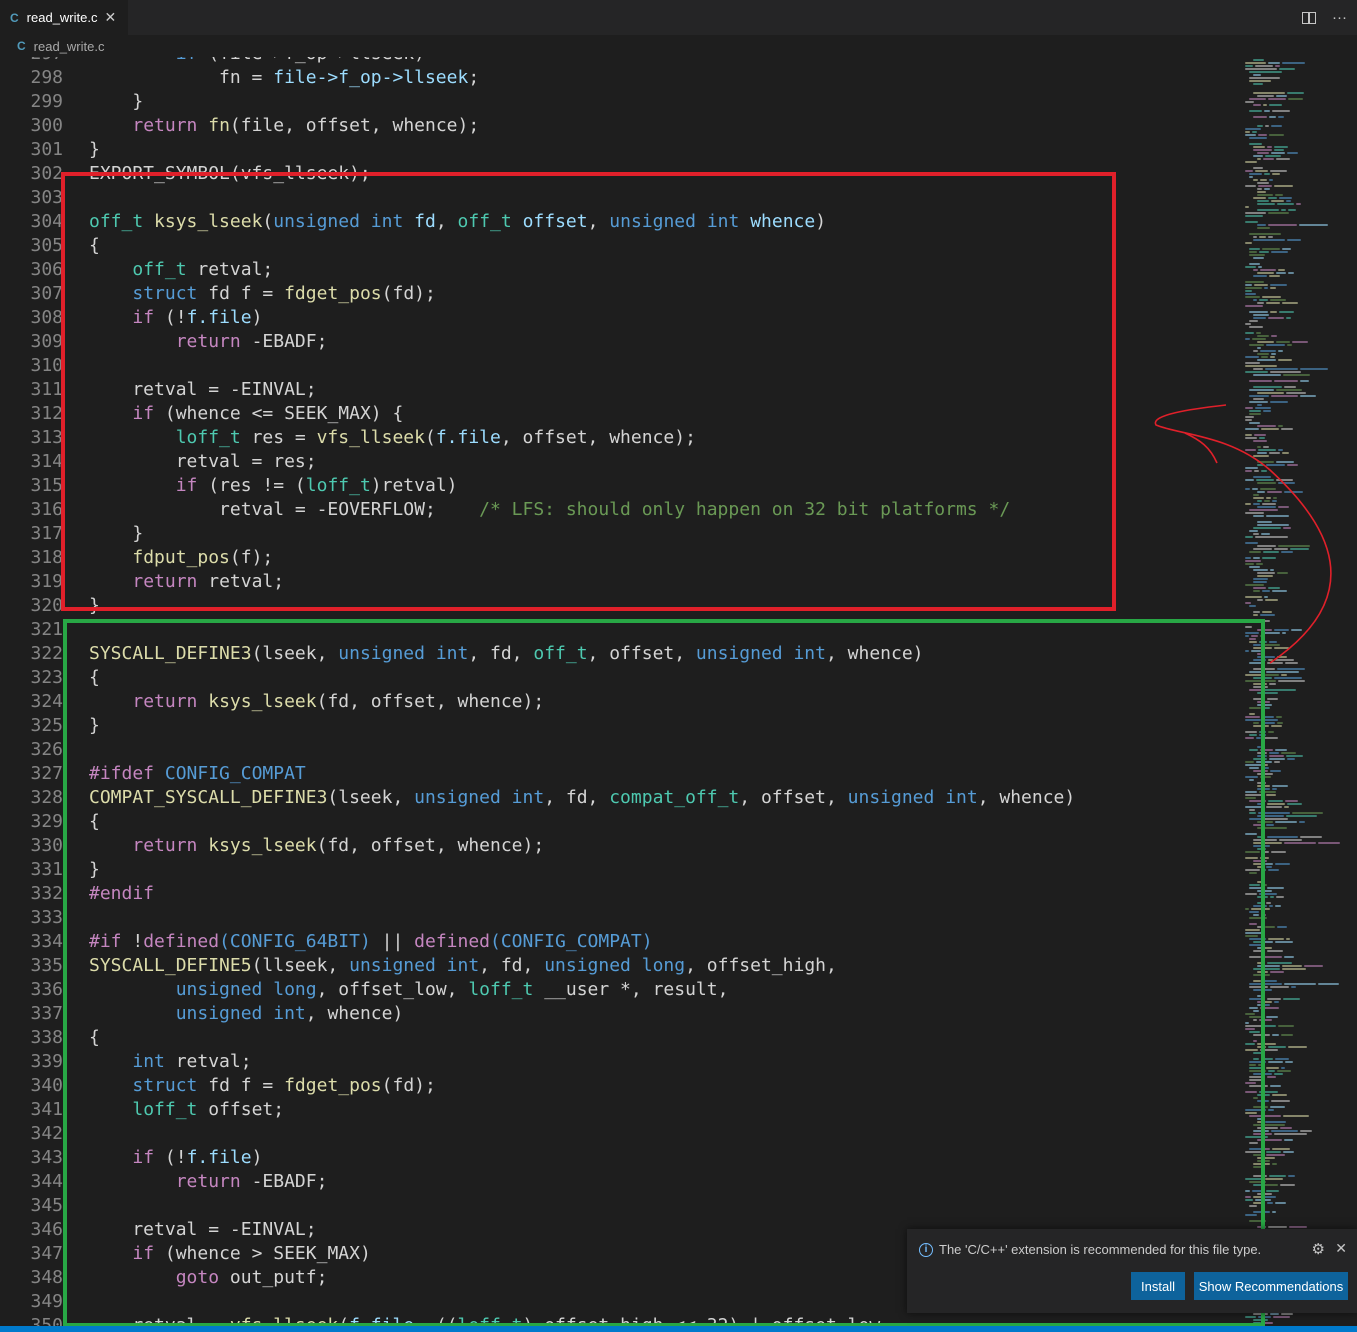 This screenshot has width=1357, height=1332. Describe the element at coordinates (1271, 1286) in the screenshot. I see `show-recommendations-button: Show Recommendations` at that location.